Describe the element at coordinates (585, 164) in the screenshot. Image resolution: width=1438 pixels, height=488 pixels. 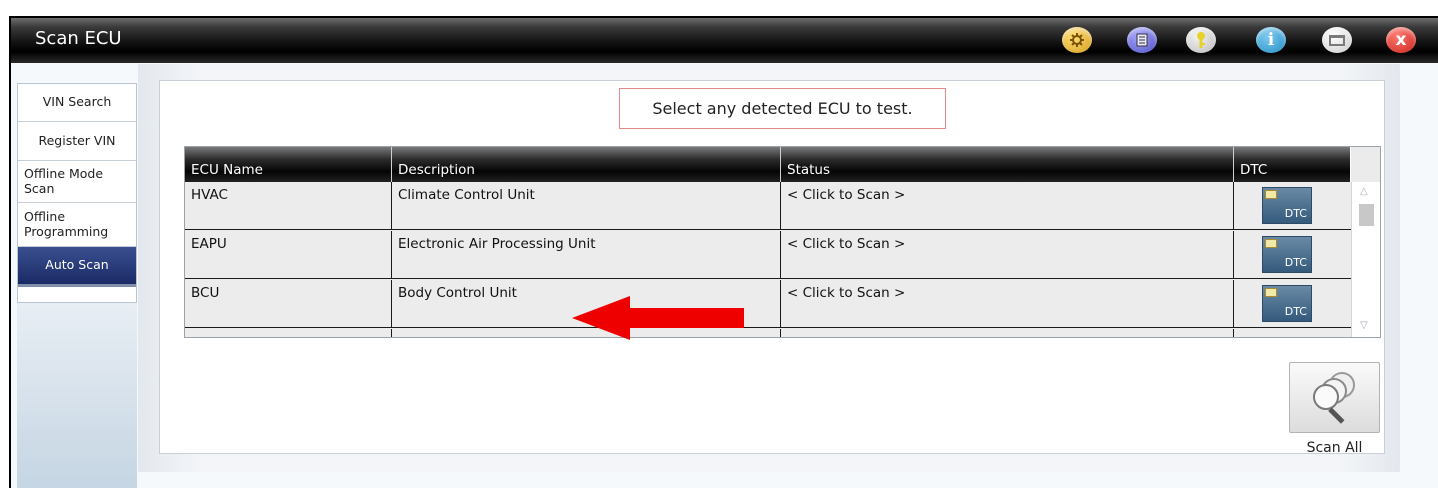
I see `column-header-description: Description` at that location.